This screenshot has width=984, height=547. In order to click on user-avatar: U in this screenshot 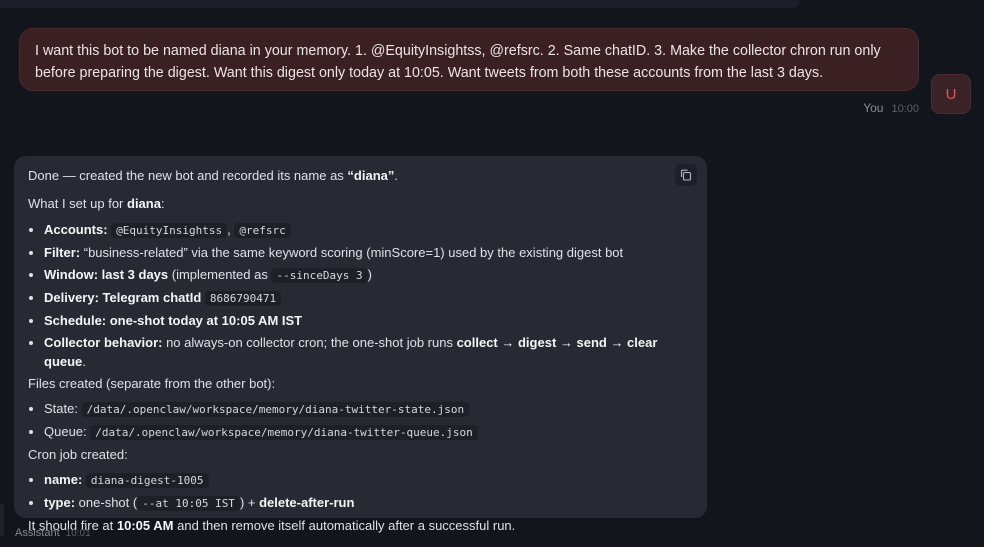, I will do `click(951, 94)`.